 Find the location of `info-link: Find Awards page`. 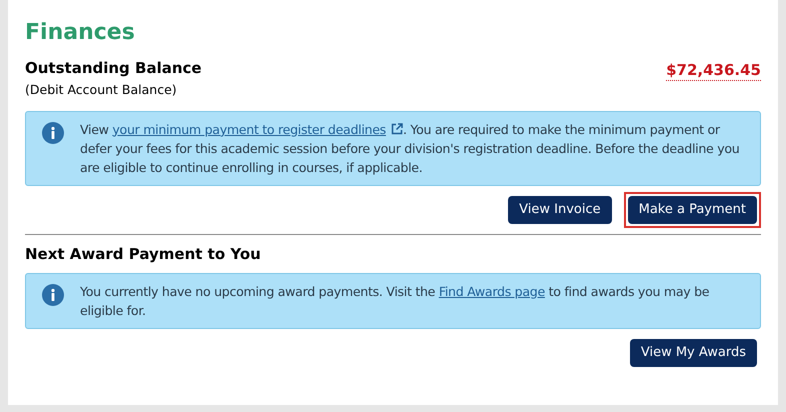

info-link: Find Awards page is located at coordinates (491, 291).